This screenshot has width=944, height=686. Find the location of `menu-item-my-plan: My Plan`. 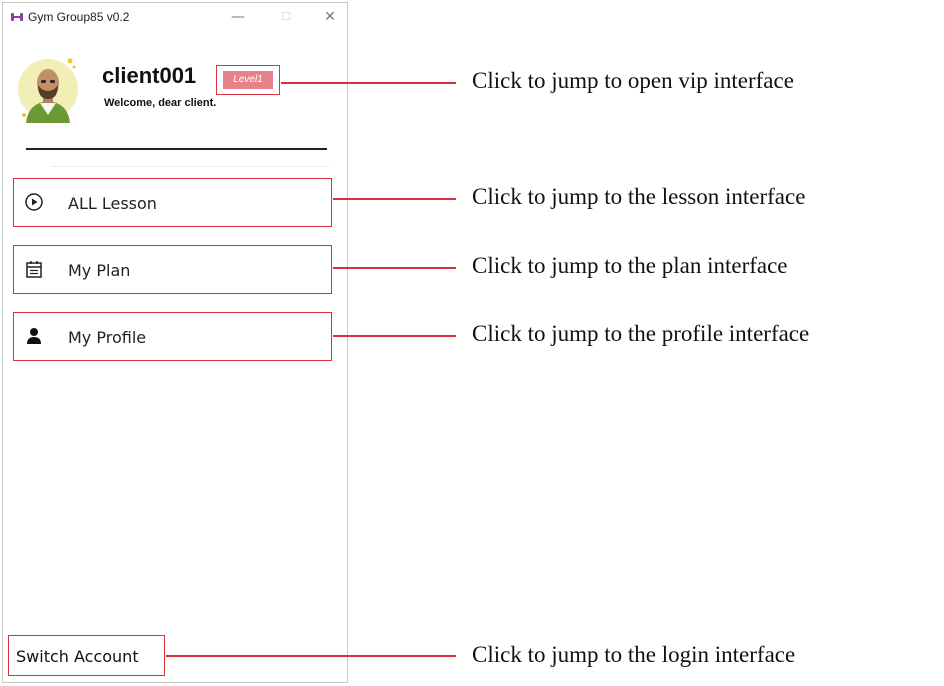

menu-item-my-plan: My Plan is located at coordinates (172, 269).